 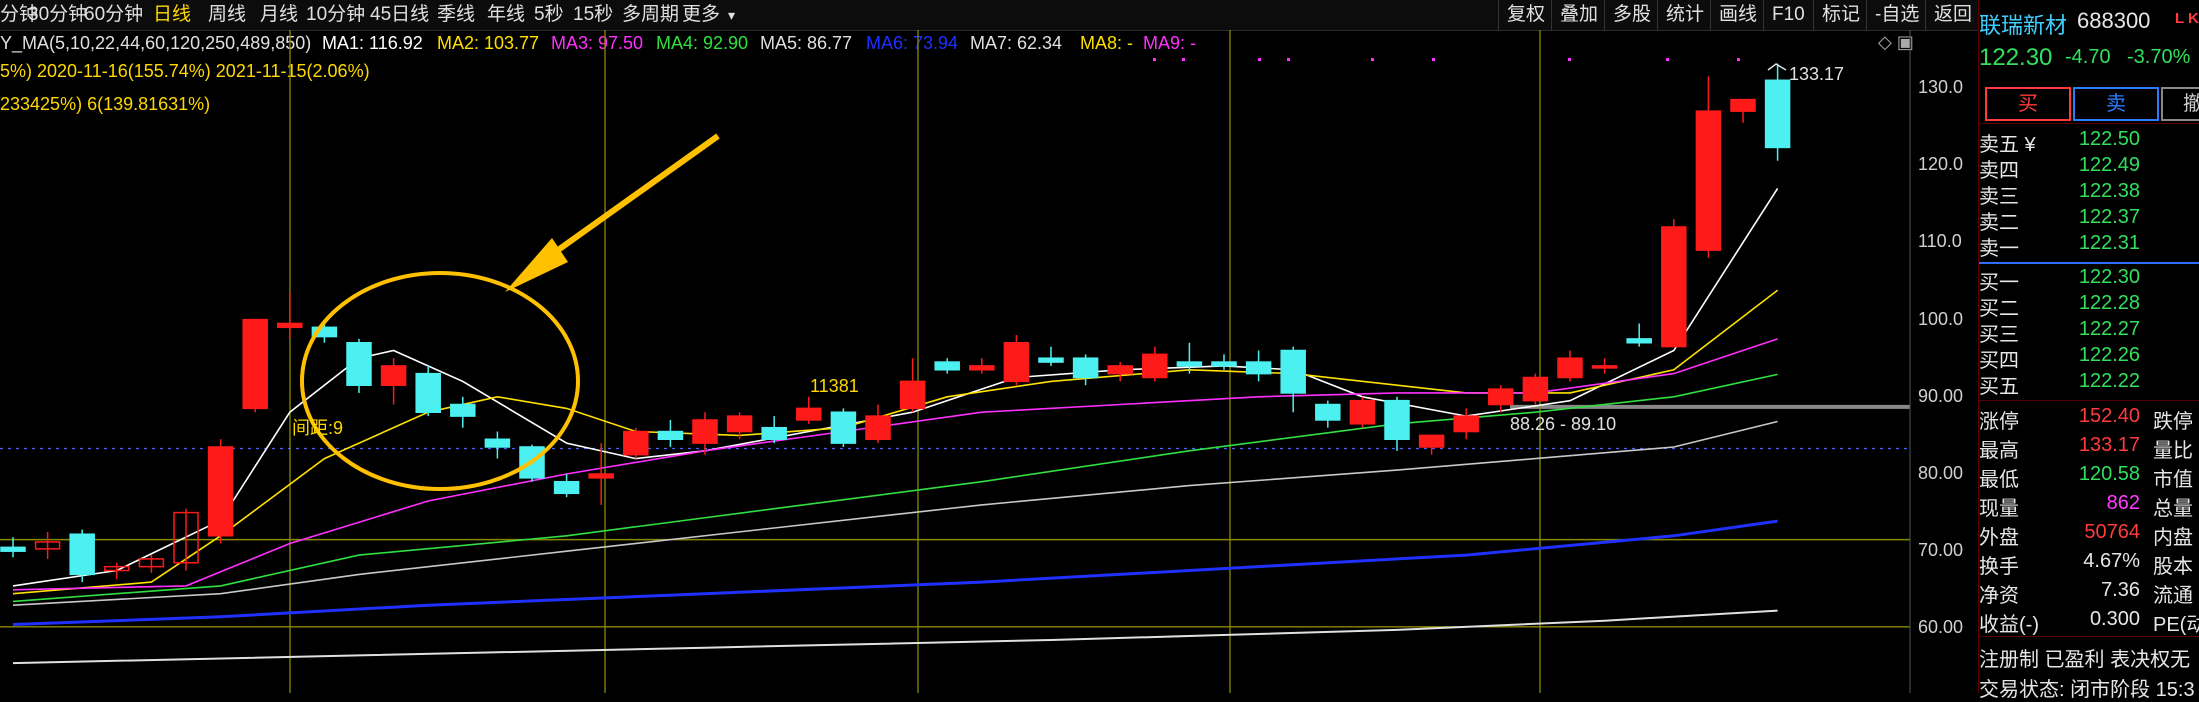 I want to click on toolbar-button: F10, so click(x=1788, y=15).